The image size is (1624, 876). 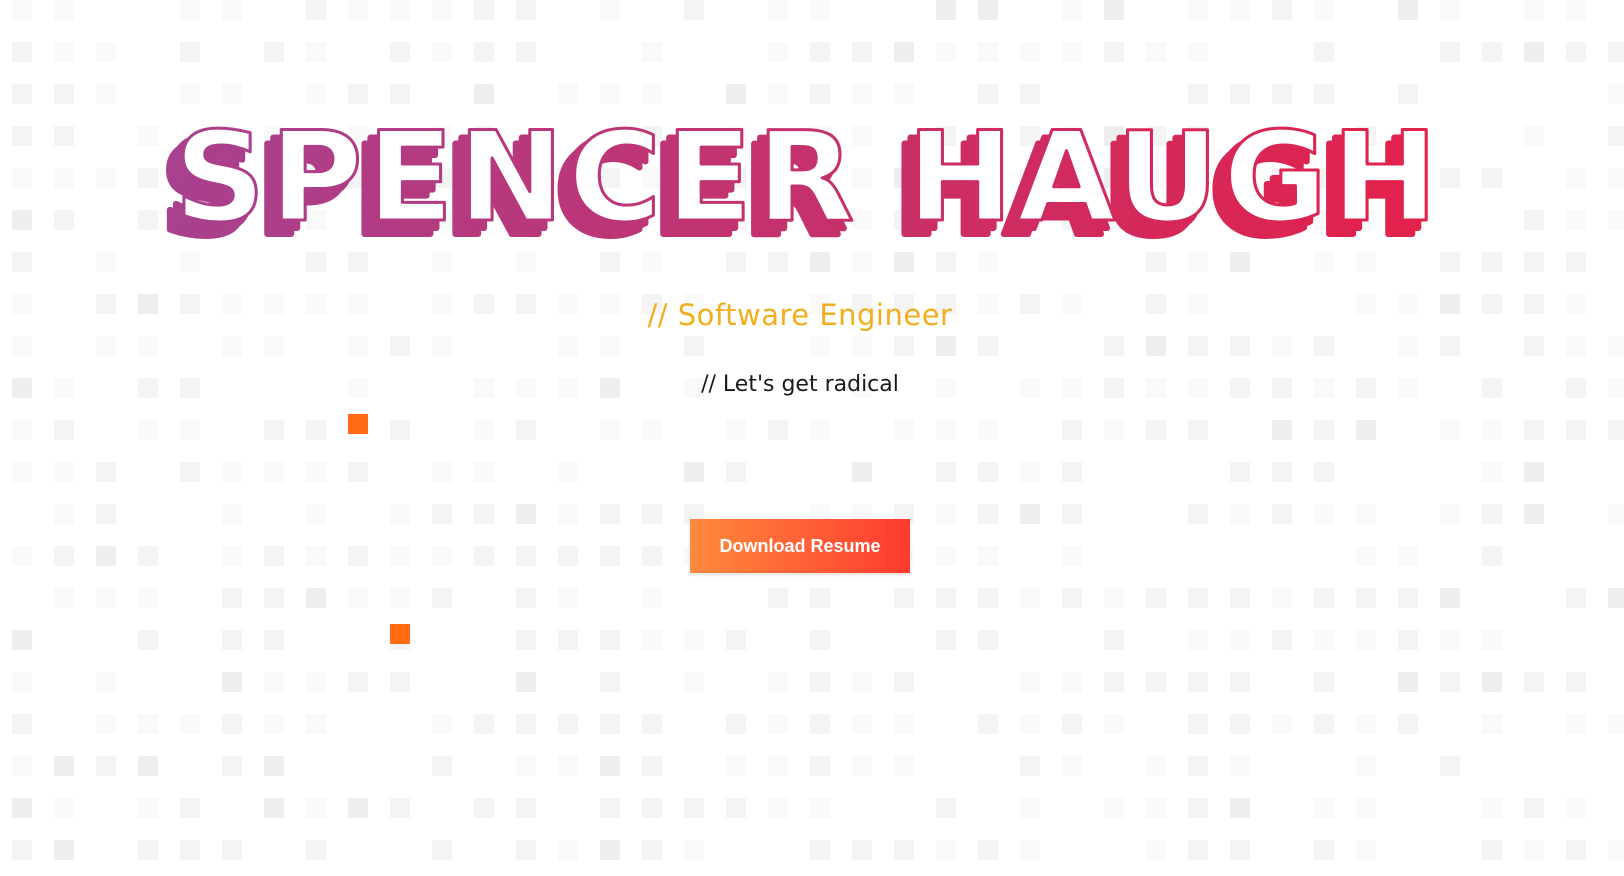 What do you see at coordinates (800, 546) in the screenshot?
I see `download-resume-button: Download Resume` at bounding box center [800, 546].